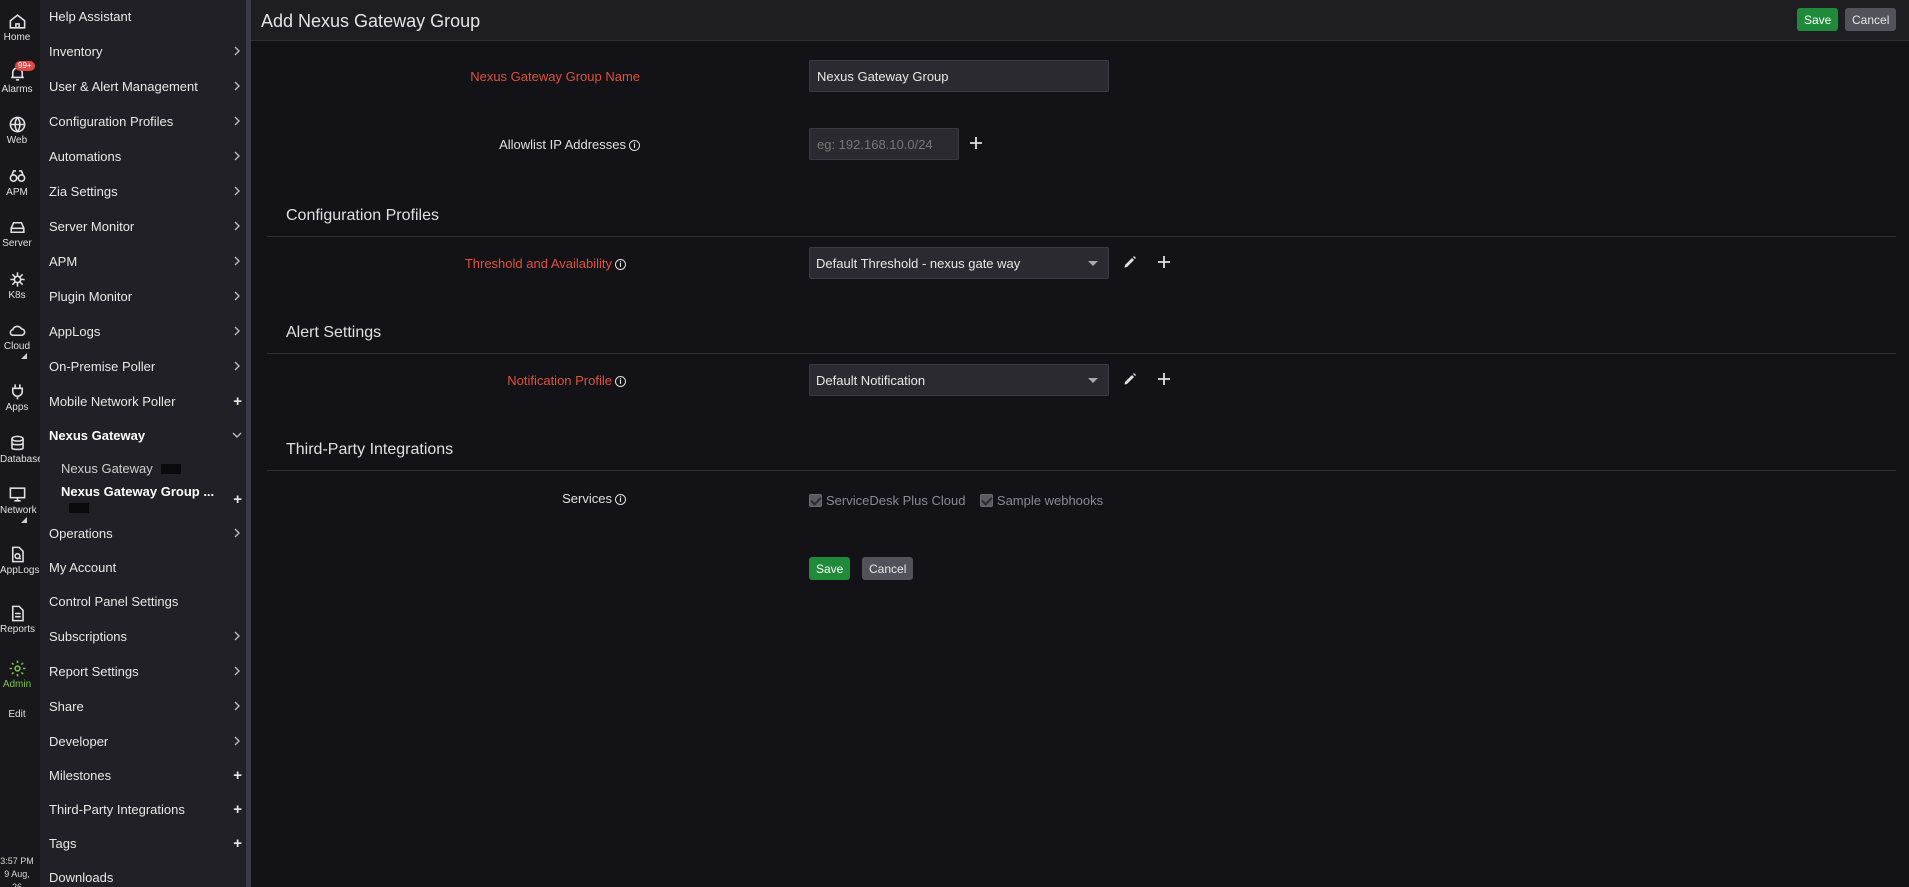  Describe the element at coordinates (17, 285) in the screenshot. I see `rail-k8s: K8s` at that location.